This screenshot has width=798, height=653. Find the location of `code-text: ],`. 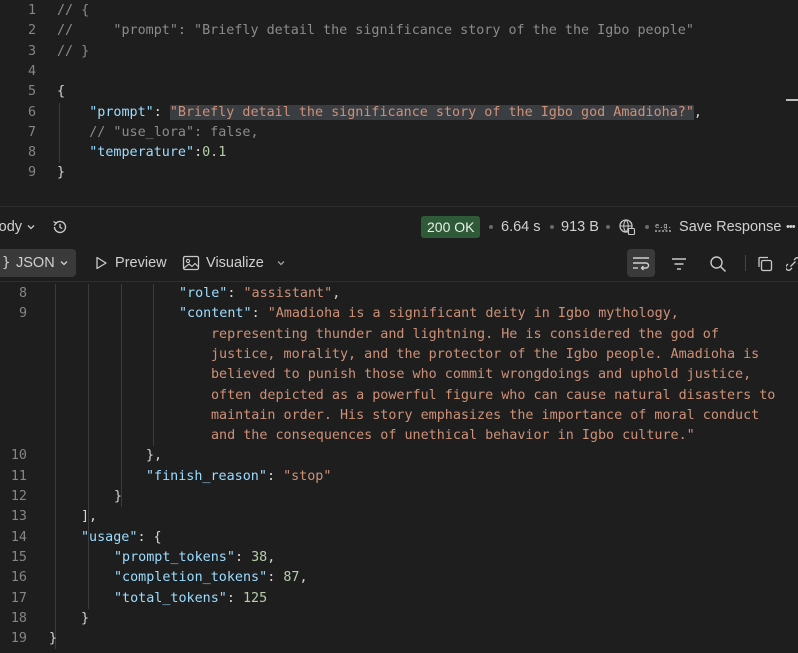

code-text: ], is located at coordinates (89, 517).